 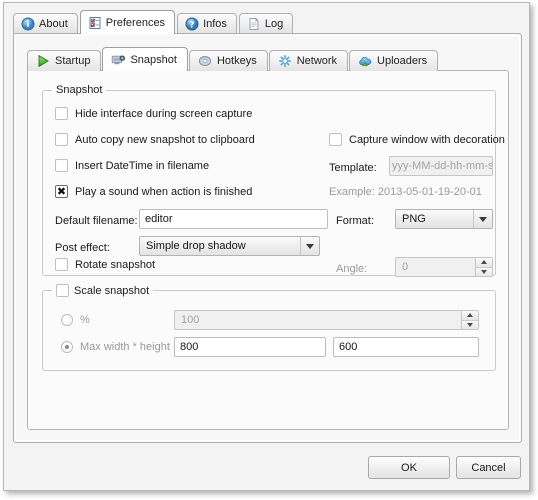 What do you see at coordinates (28, 24) in the screenshot?
I see `info-circle-icon` at bounding box center [28, 24].